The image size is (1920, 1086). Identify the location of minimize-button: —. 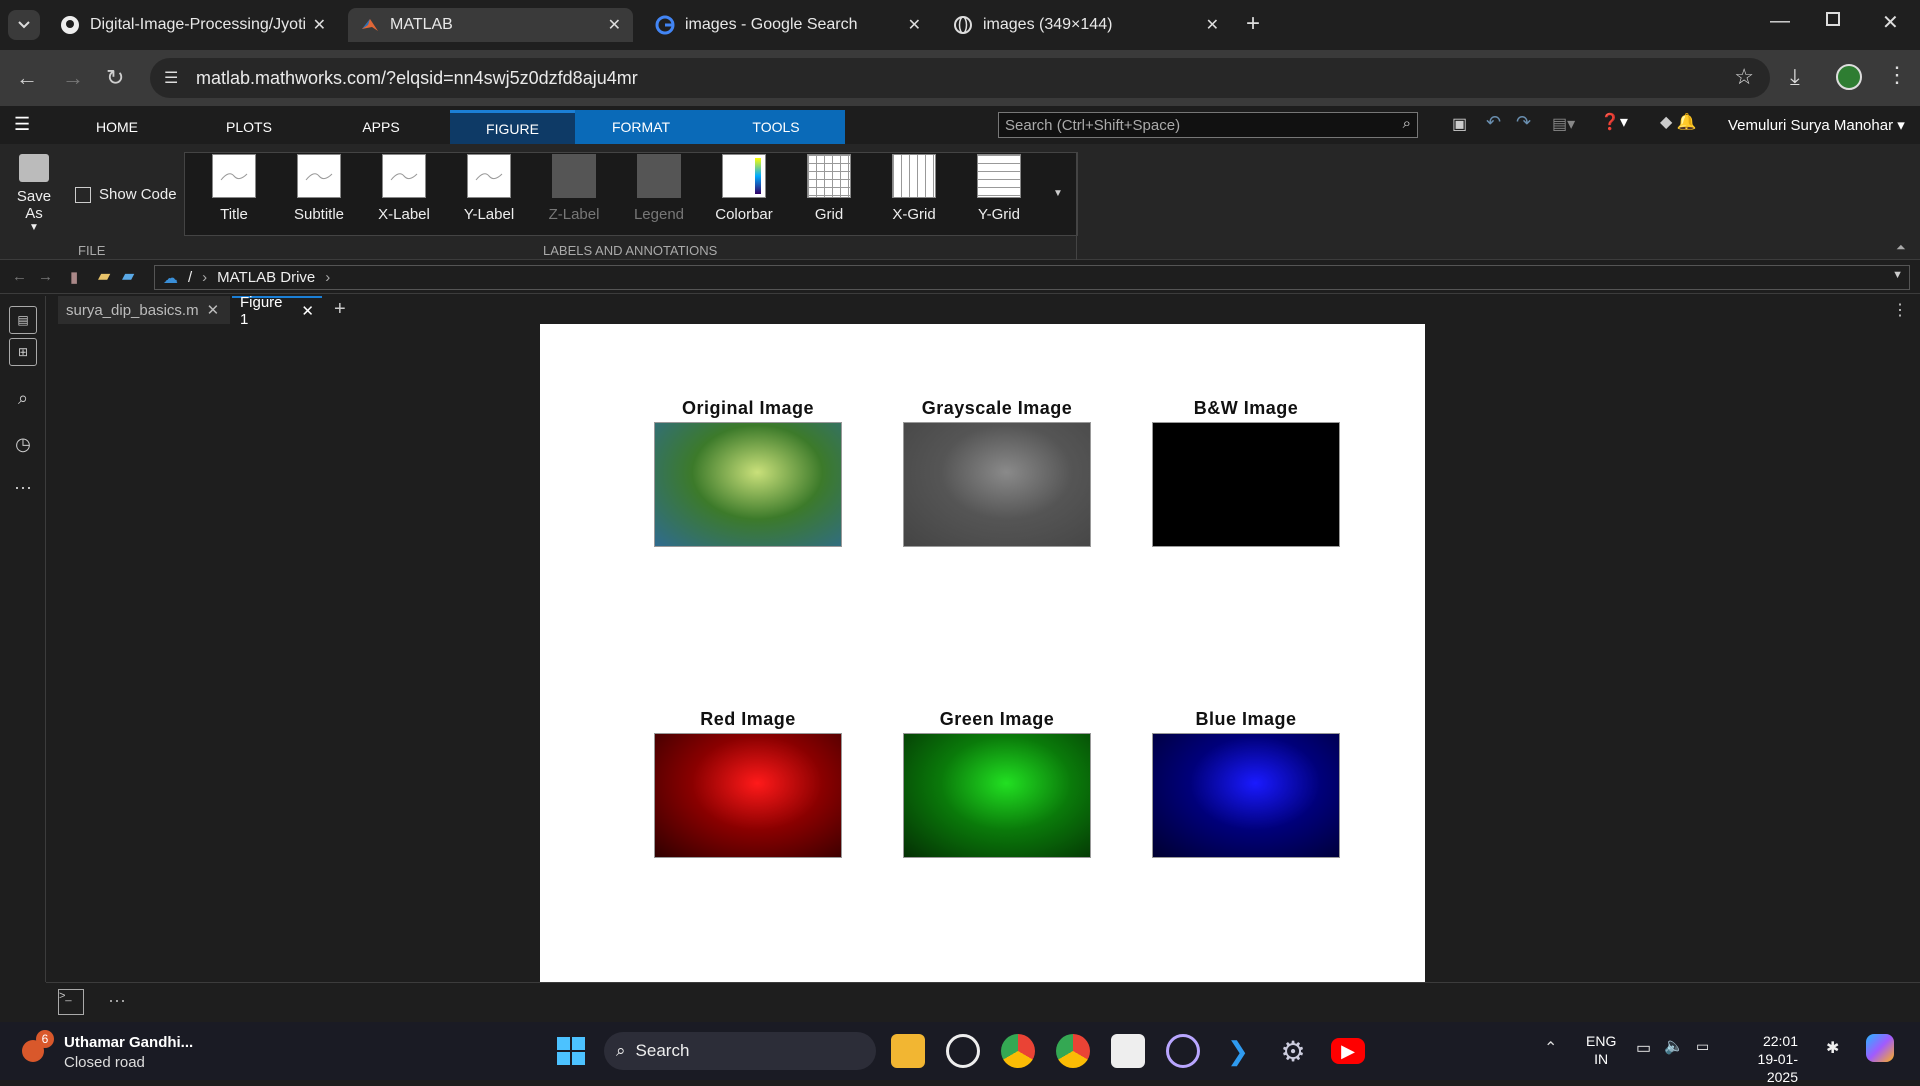
(1780, 21).